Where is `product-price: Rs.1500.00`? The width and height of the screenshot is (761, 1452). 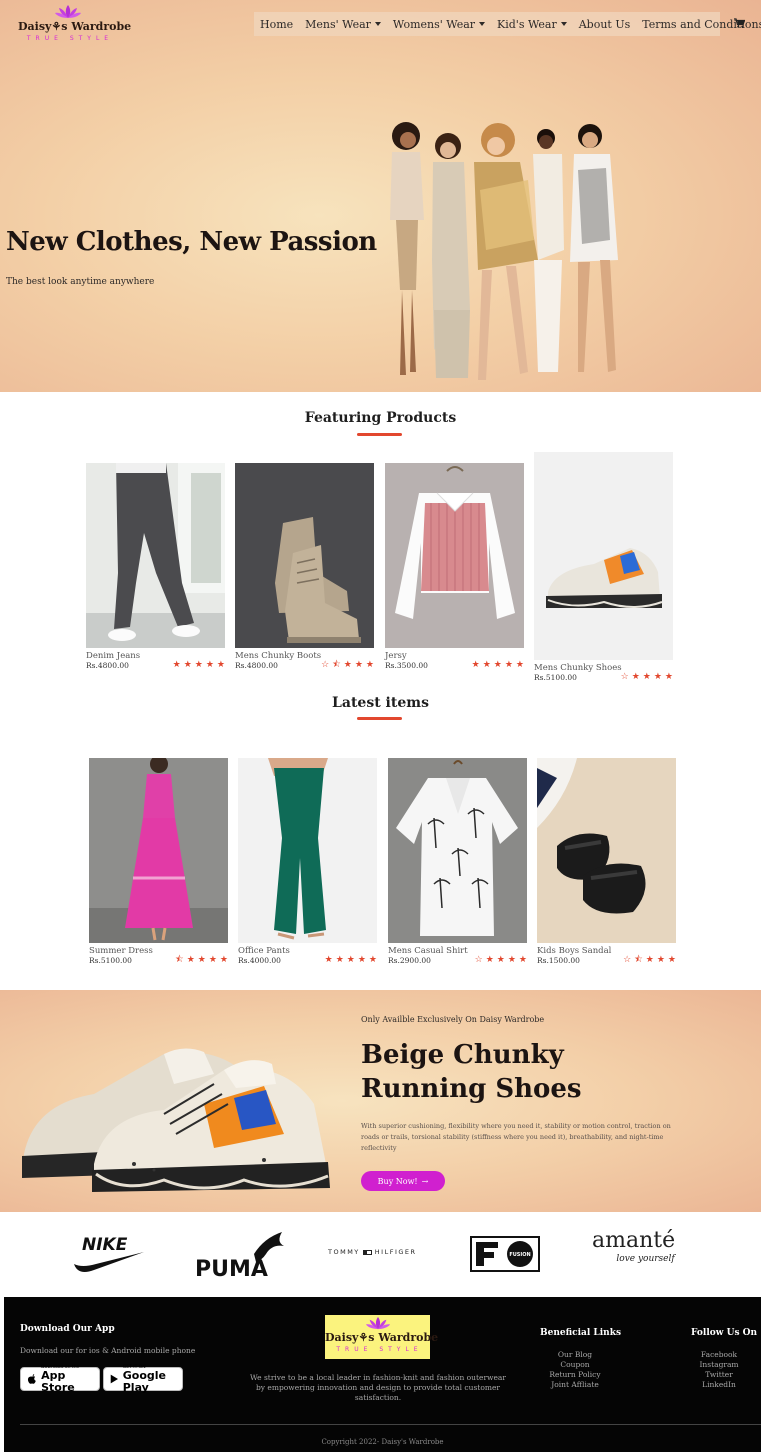 product-price: Rs.1500.00 is located at coordinates (558, 960).